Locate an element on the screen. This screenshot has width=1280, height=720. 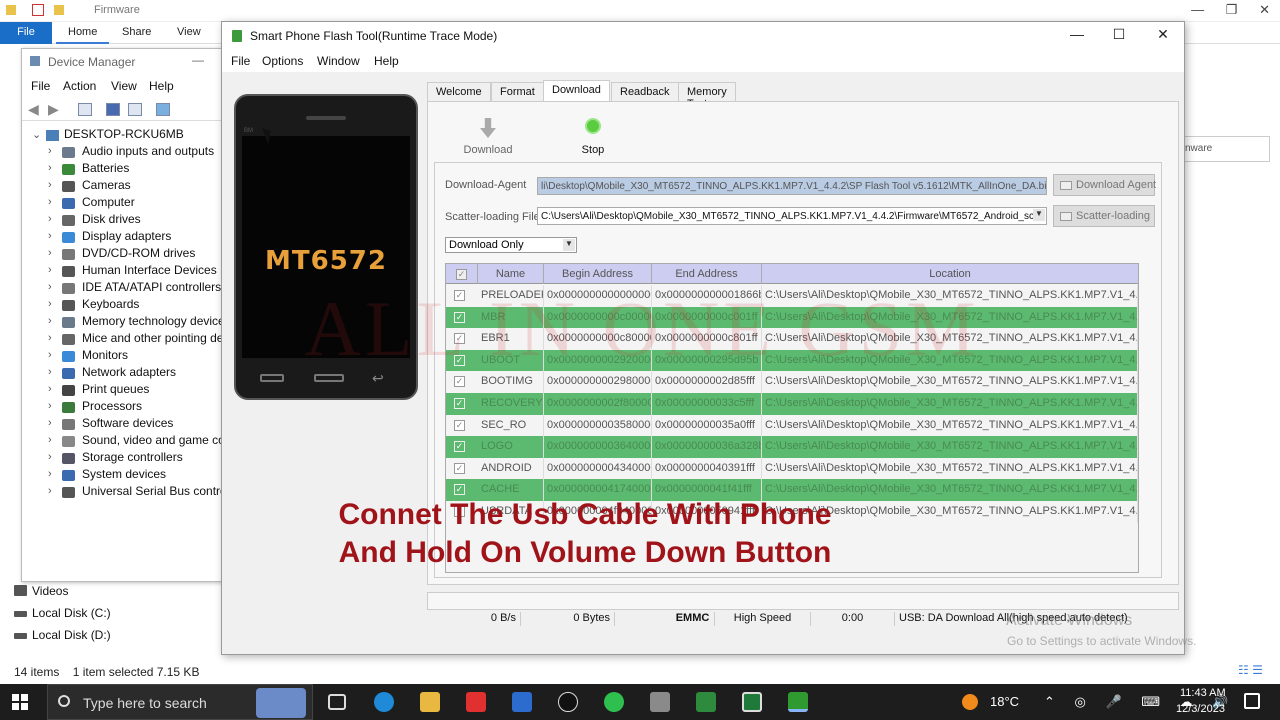
explorer-window-controls: — ❐ ✕ is located at coordinates (1230, 10).